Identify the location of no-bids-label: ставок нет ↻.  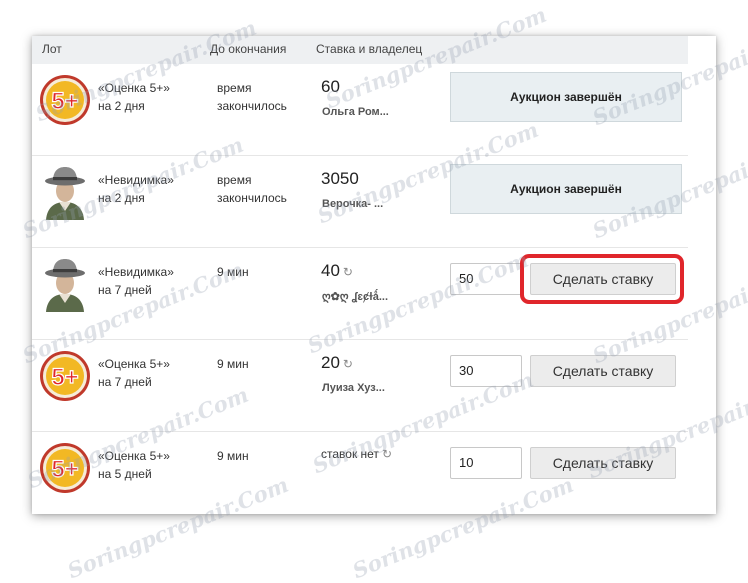
(356, 454).